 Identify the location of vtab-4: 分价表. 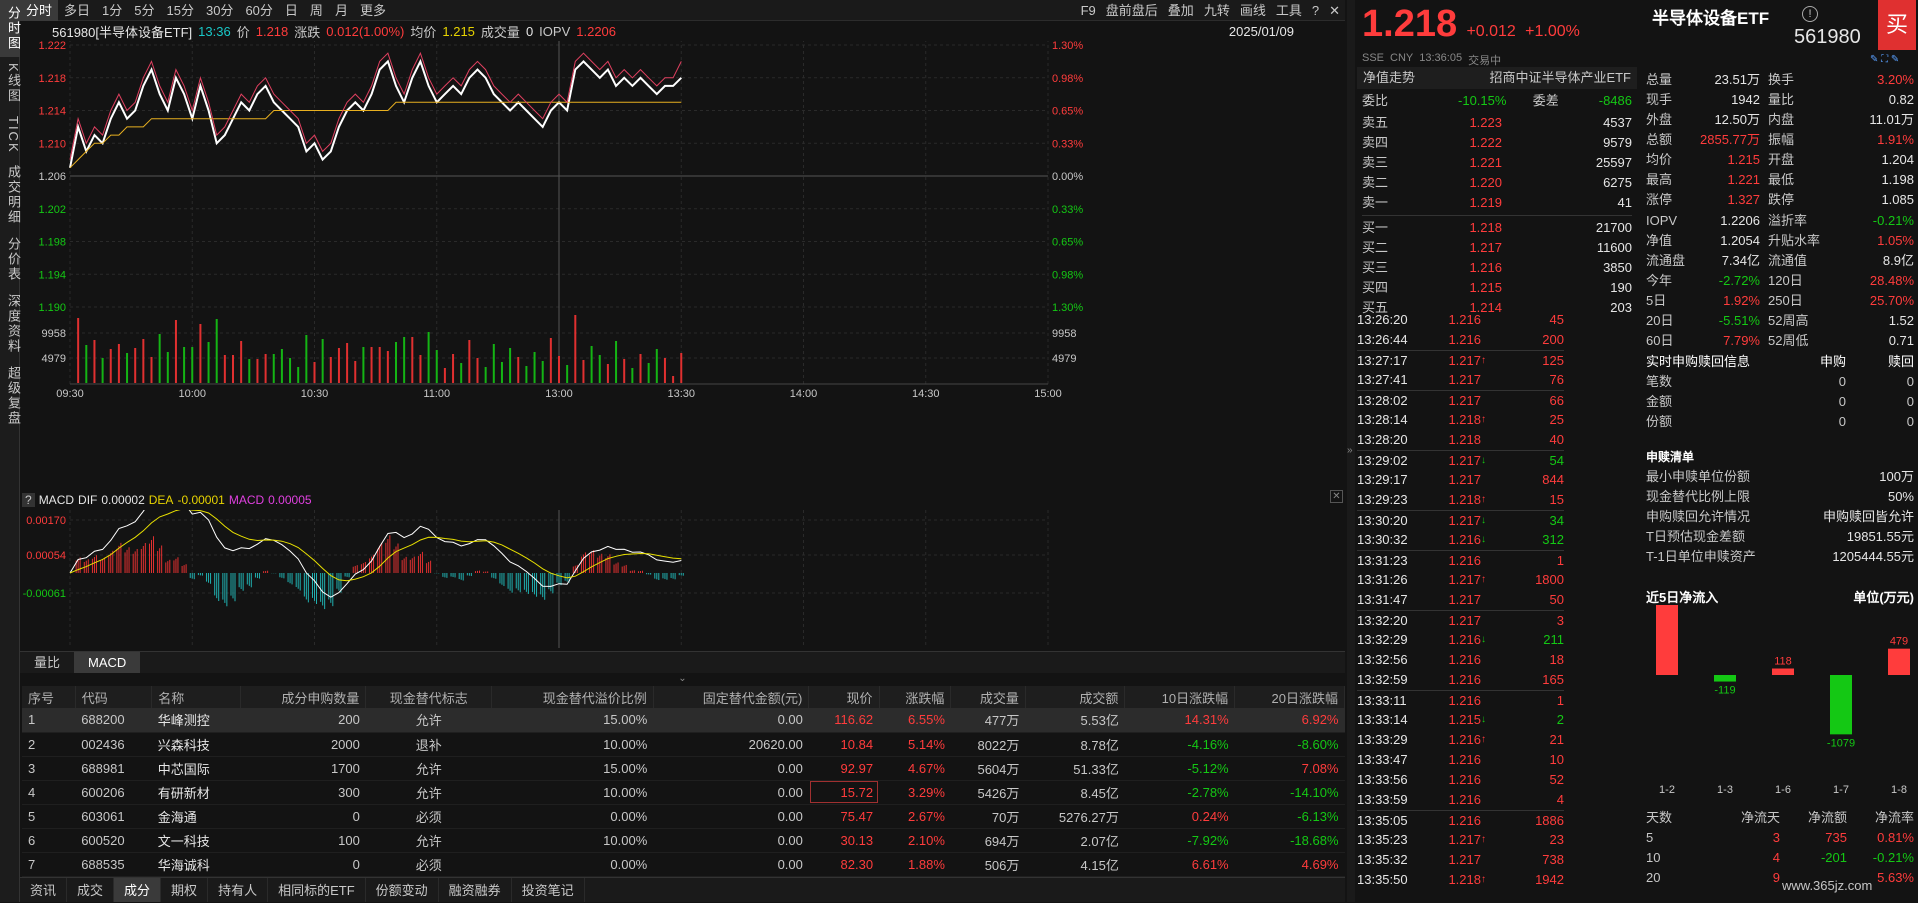
(10, 259).